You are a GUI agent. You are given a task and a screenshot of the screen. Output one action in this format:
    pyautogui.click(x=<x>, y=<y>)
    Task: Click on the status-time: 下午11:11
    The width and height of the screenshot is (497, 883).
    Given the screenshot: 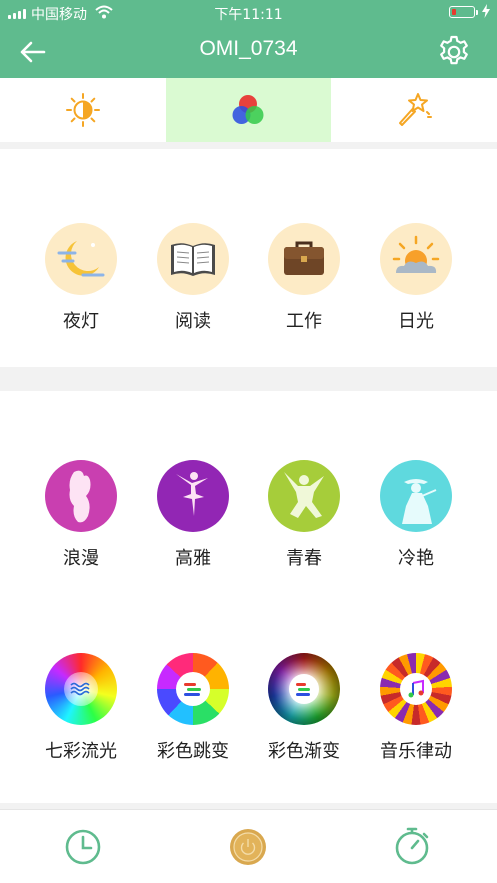 What is the action you would take?
    pyautogui.click(x=248, y=15)
    